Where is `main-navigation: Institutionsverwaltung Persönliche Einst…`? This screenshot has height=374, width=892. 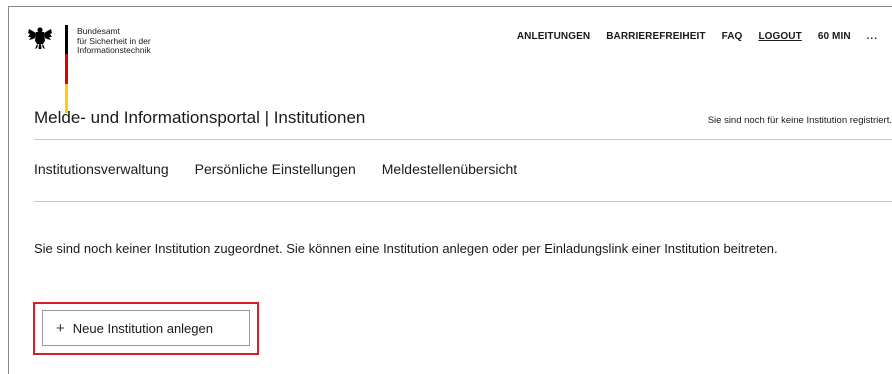
main-navigation: Institutionsverwaltung Persönliche Einst… is located at coordinates (275, 169).